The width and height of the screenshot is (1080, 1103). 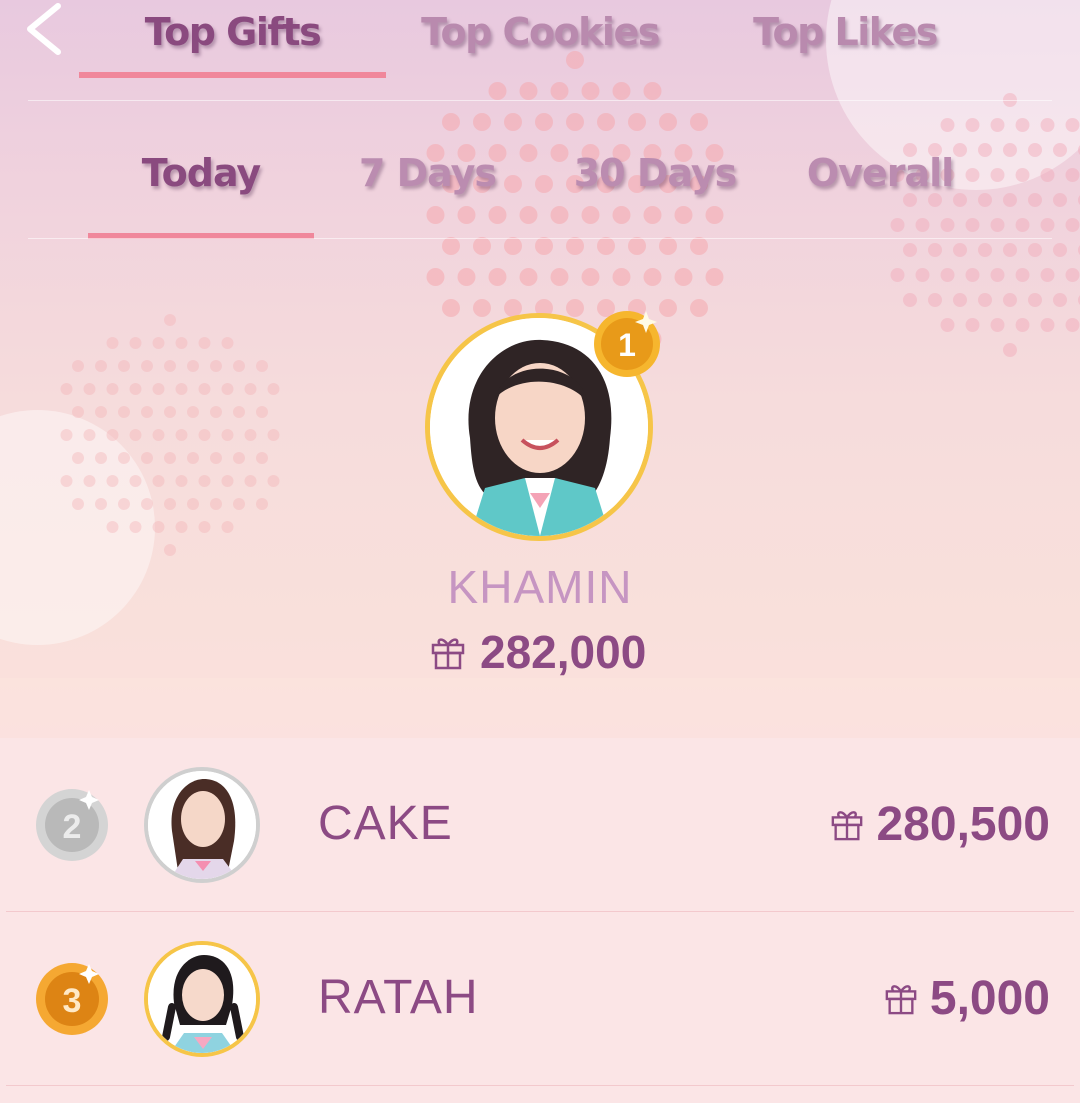 What do you see at coordinates (201, 176) in the screenshot?
I see `tab-today: Today` at bounding box center [201, 176].